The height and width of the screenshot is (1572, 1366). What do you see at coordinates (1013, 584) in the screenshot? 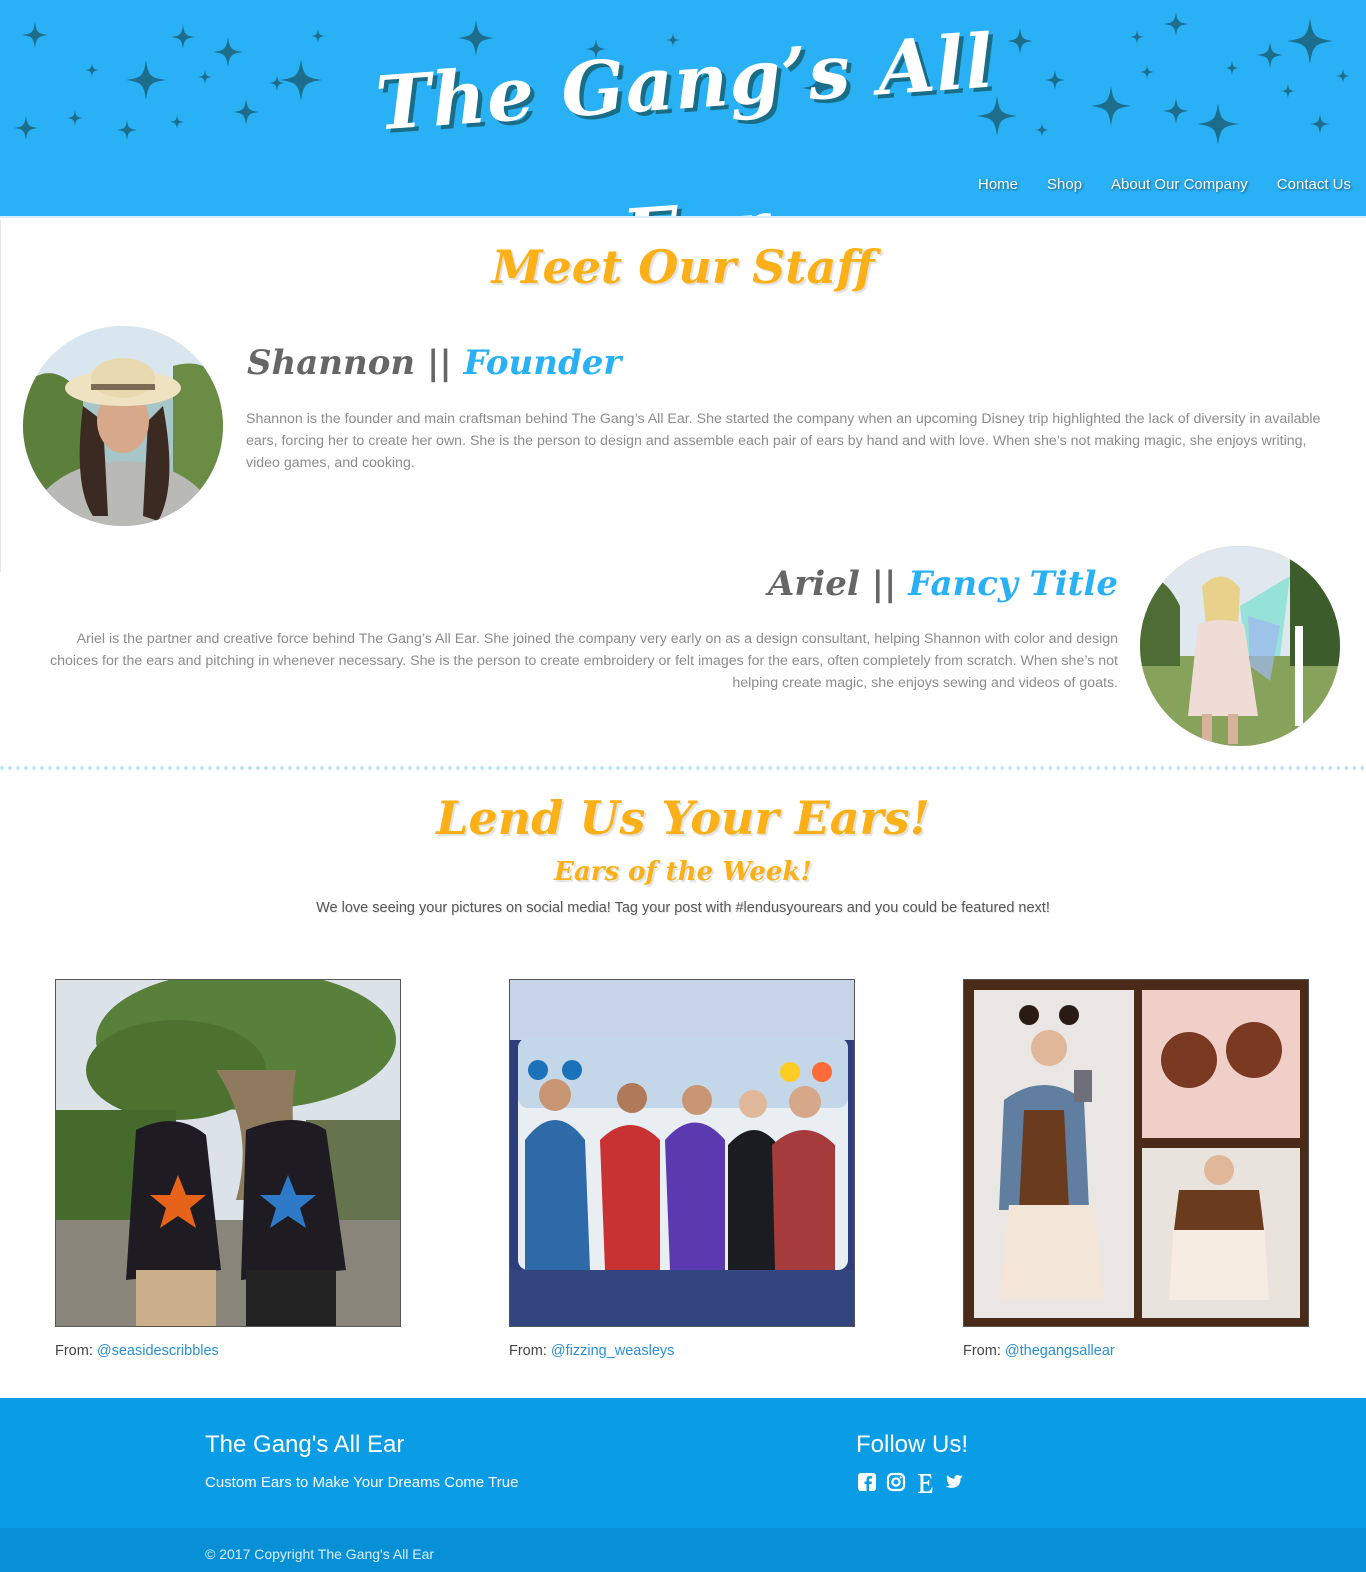
I see `staff-role-text: Fancy Title` at bounding box center [1013, 584].